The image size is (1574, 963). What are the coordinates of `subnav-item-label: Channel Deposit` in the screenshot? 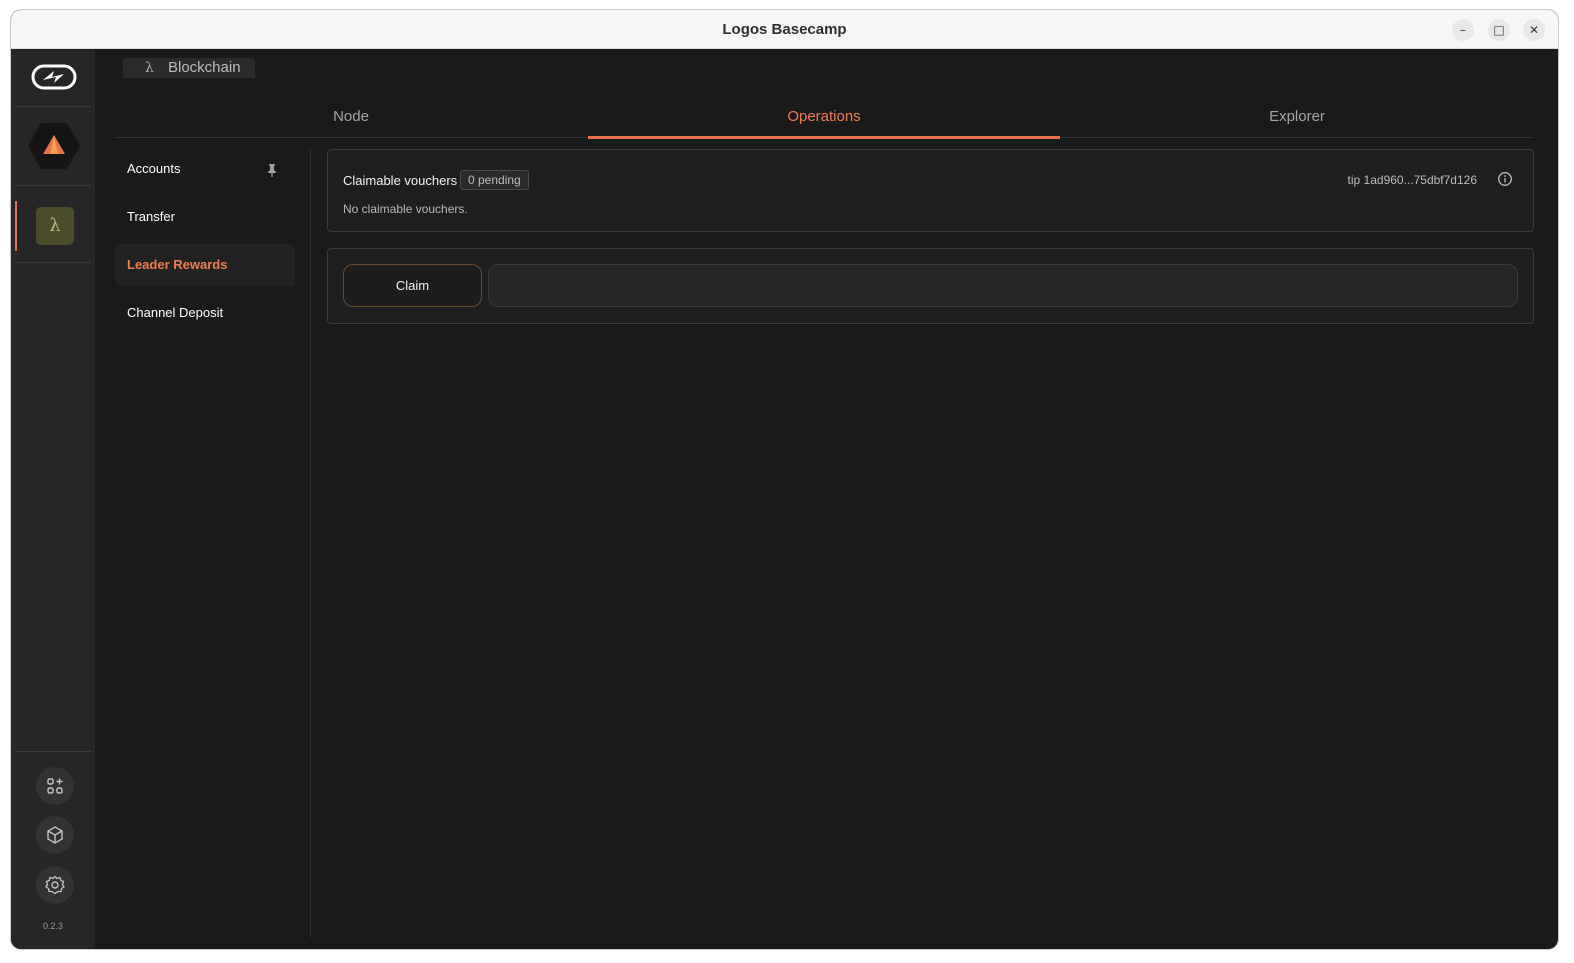 It's located at (175, 312).